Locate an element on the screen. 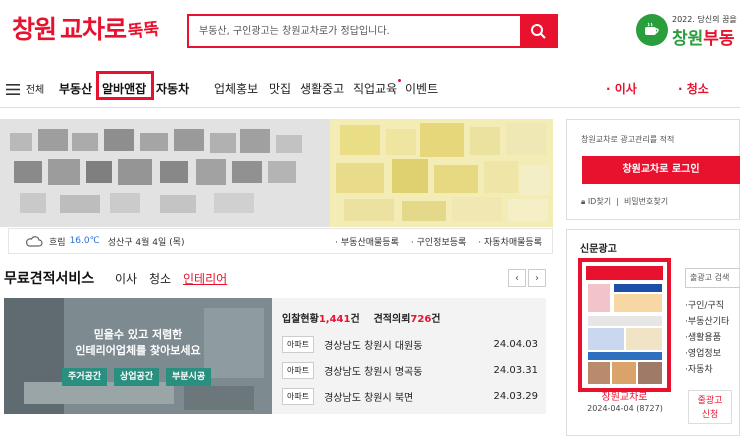 The height and width of the screenshot is (436, 740). row-date: 24.04.03 is located at coordinates (515, 344).